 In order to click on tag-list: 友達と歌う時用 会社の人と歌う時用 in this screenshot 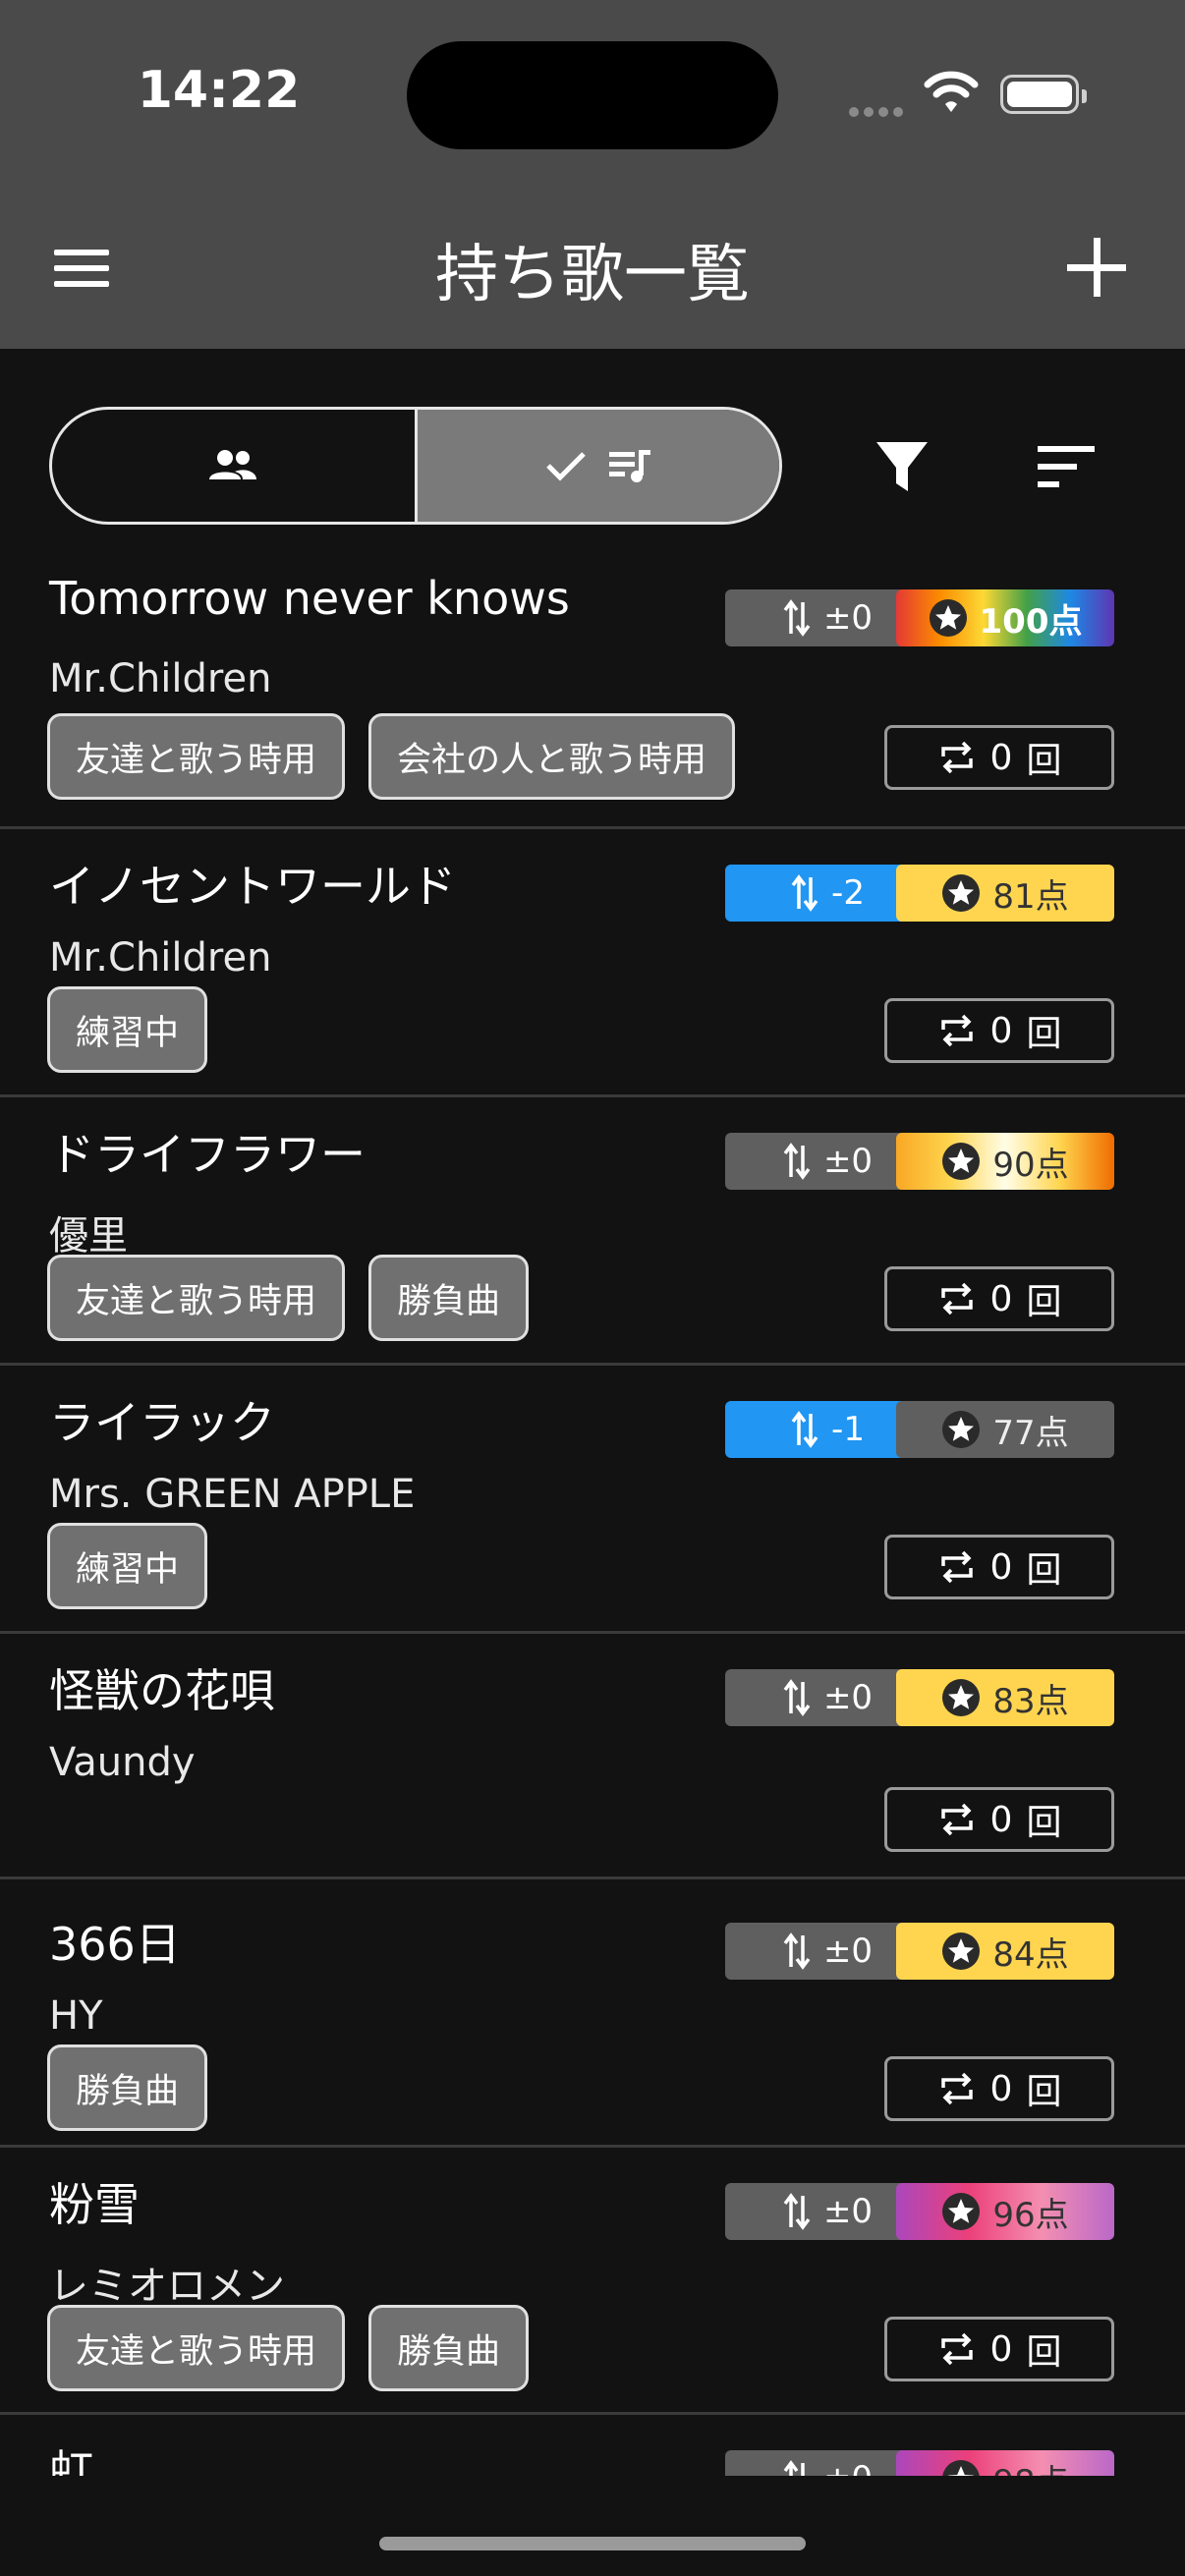, I will do `click(392, 756)`.